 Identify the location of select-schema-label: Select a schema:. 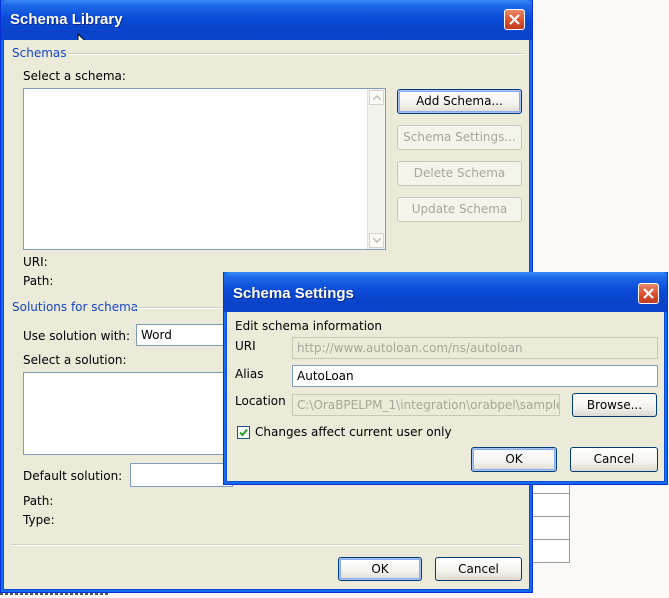
(74, 76).